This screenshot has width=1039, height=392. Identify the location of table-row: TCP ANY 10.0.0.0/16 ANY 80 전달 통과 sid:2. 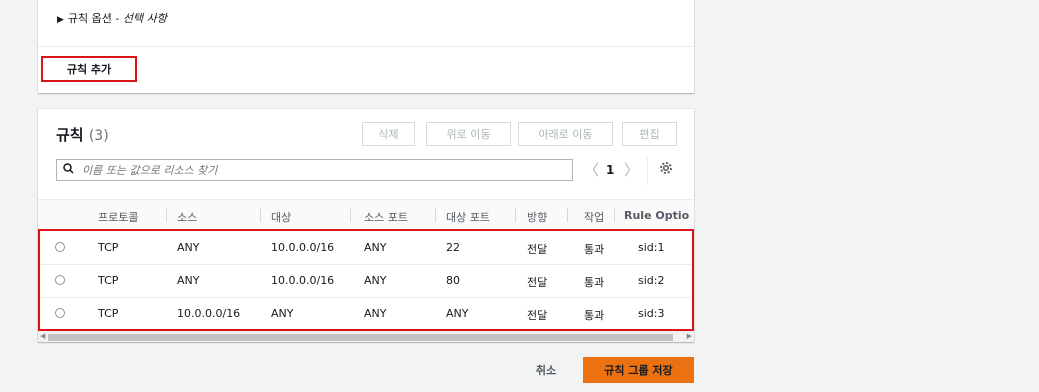
(366, 281).